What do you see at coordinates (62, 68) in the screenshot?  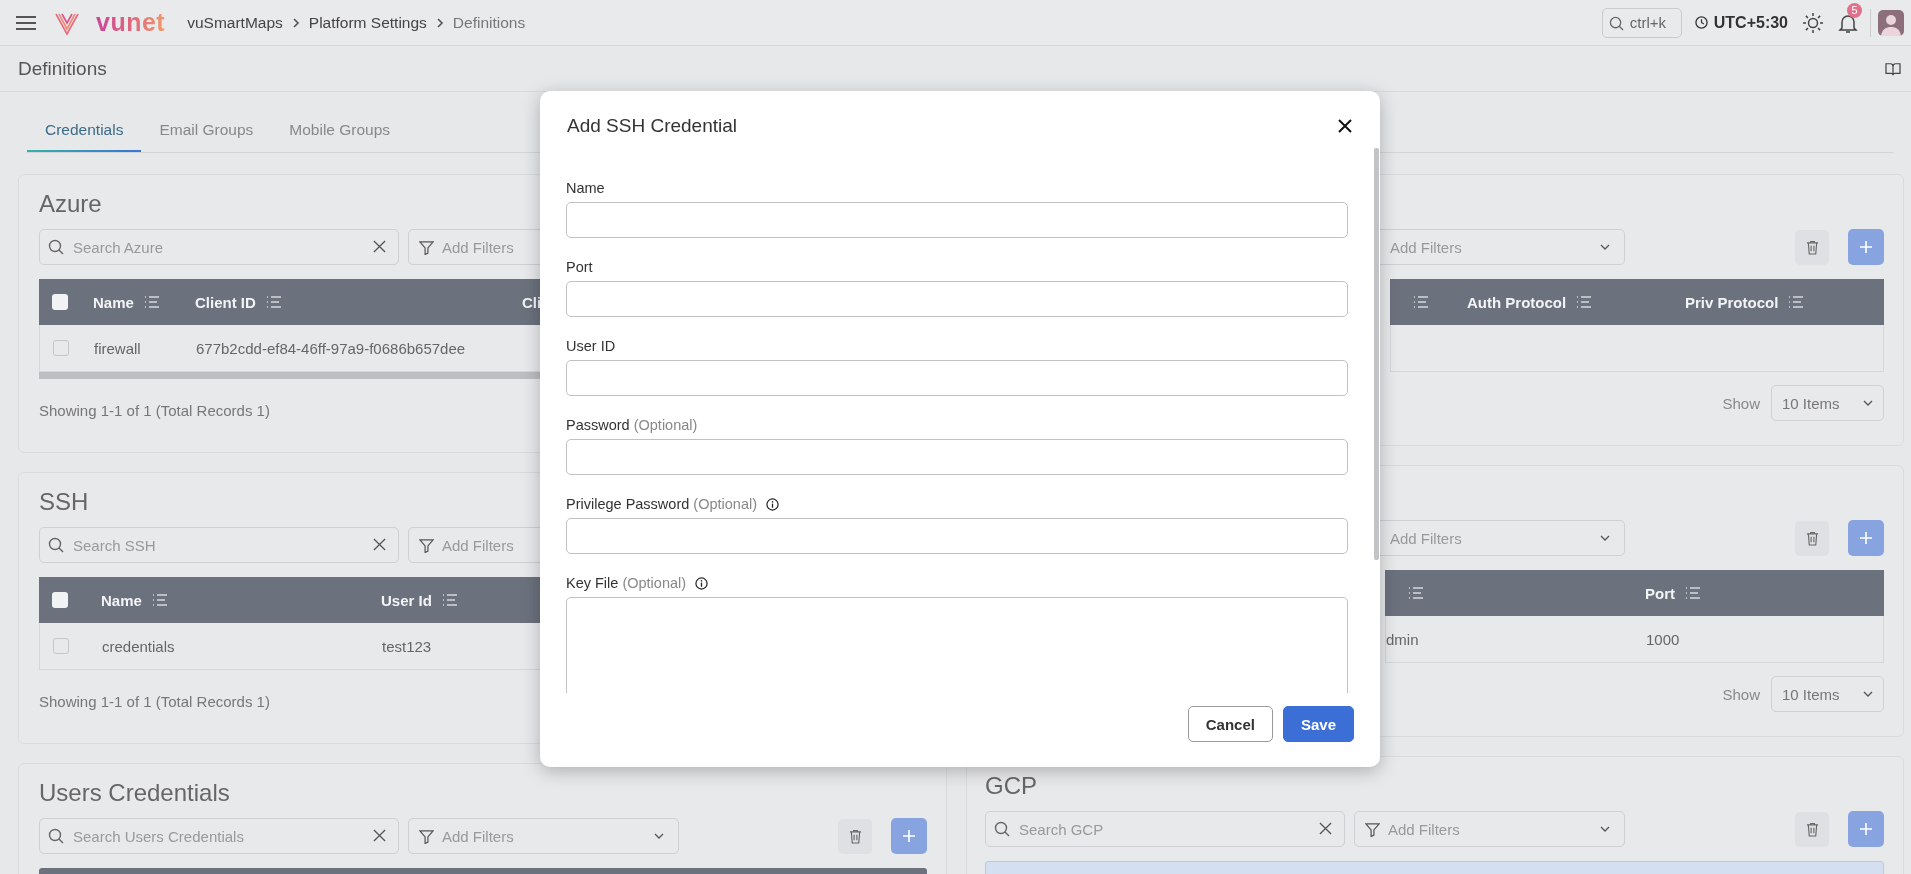 I see `page-title: Definitions` at bounding box center [62, 68].